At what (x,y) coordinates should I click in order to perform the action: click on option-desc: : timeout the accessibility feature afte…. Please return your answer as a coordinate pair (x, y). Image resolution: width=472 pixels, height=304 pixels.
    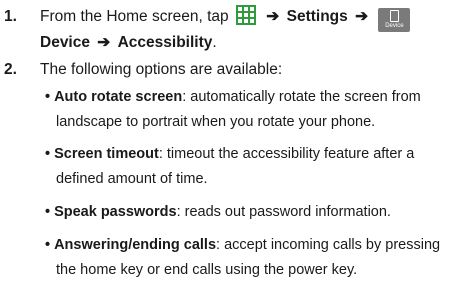
    Looking at the image, I should click on (286, 154).